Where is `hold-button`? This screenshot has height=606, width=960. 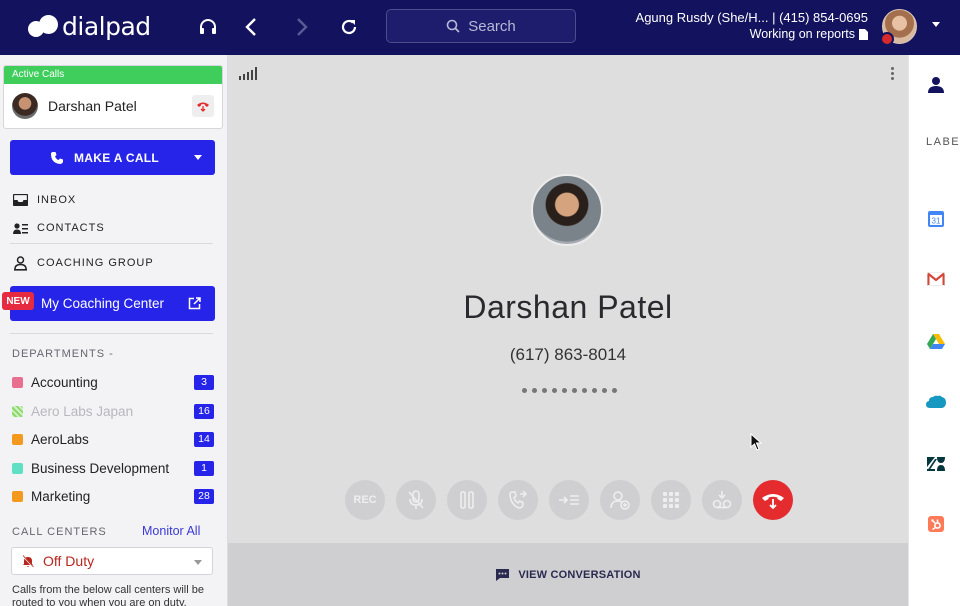
hold-button is located at coordinates (467, 500).